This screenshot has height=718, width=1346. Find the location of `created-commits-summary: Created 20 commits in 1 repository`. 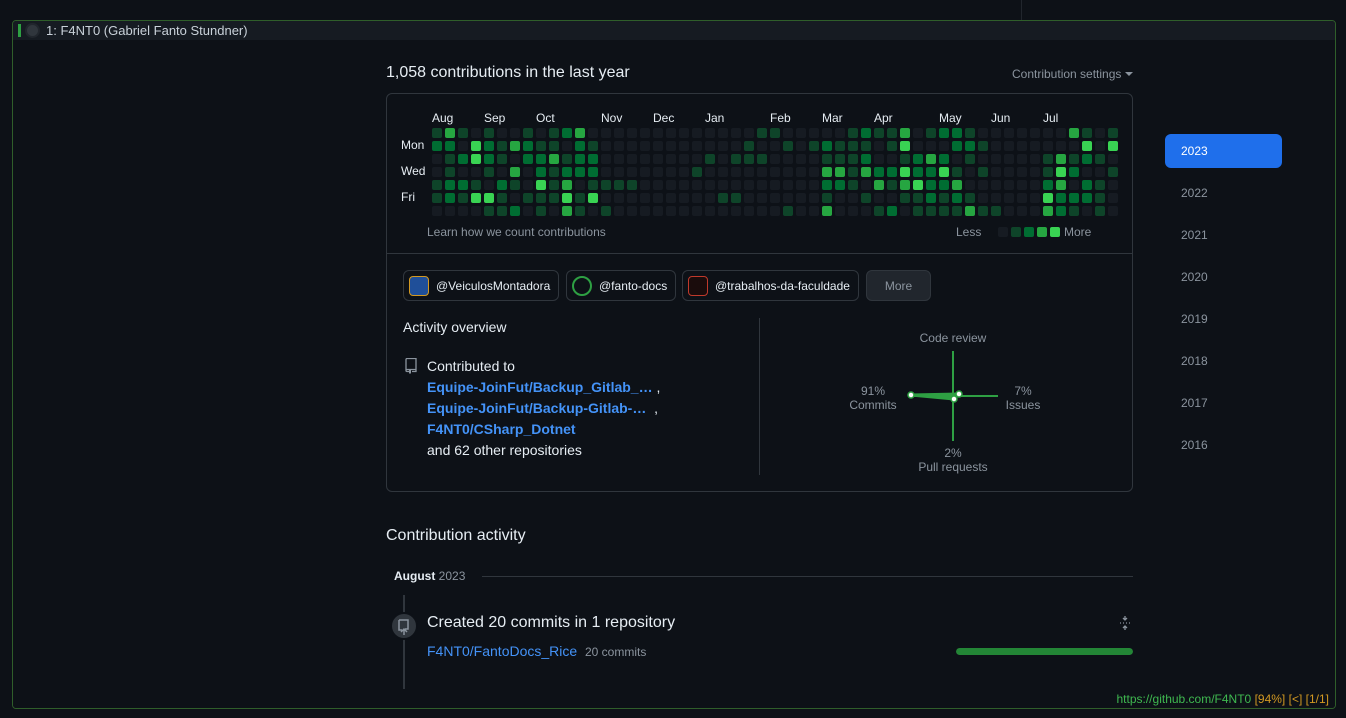

created-commits-summary: Created 20 commits in 1 repository is located at coordinates (551, 623).